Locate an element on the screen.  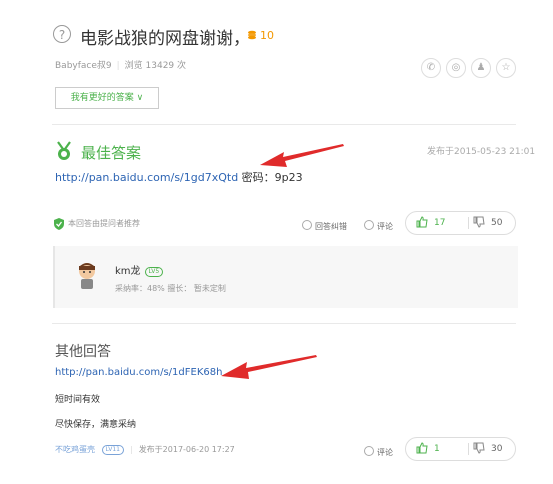
best-answer-content: http://pan.baidu.com/s/1gd7xQtd 密码：9p23 is located at coordinates (179, 177).